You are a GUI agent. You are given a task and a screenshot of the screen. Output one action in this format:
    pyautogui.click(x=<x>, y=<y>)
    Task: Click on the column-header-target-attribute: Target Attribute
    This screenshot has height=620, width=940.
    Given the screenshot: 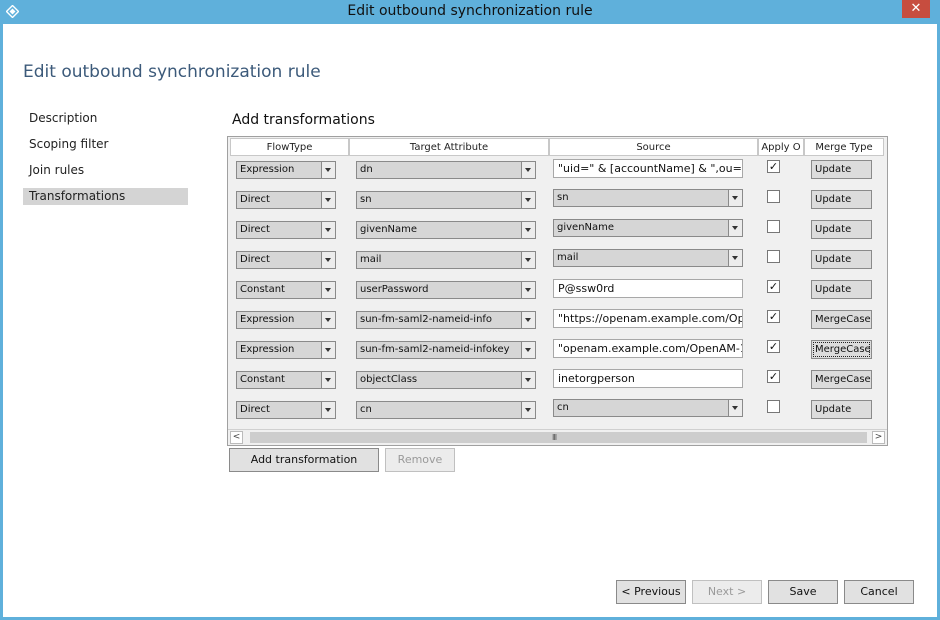 What is the action you would take?
    pyautogui.click(x=449, y=147)
    